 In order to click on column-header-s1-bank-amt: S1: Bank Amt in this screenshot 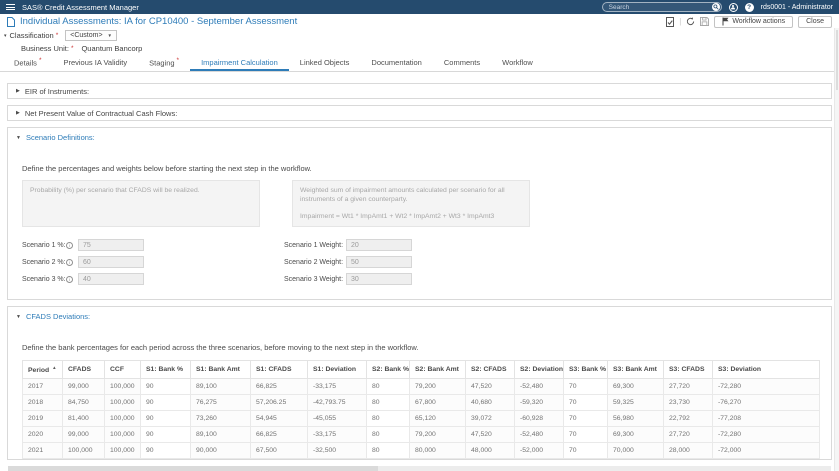, I will do `click(220, 369)`.